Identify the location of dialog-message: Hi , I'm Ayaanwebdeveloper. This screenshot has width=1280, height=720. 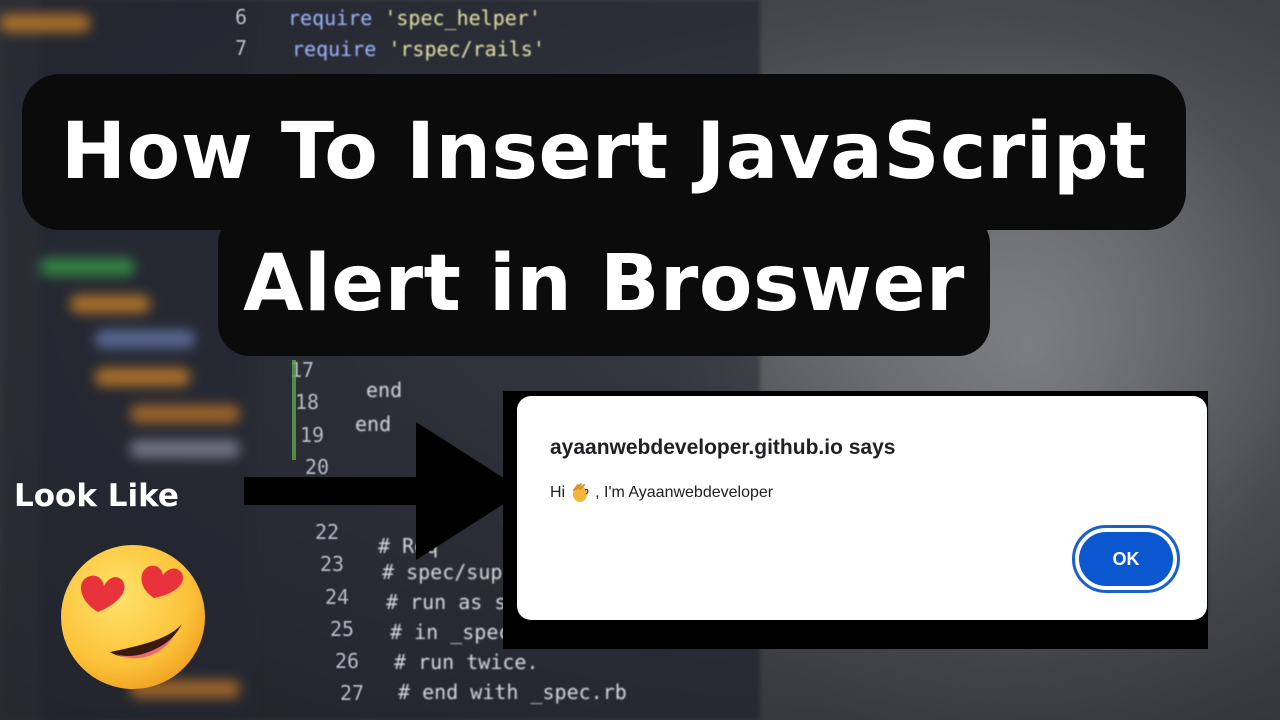
(661, 493).